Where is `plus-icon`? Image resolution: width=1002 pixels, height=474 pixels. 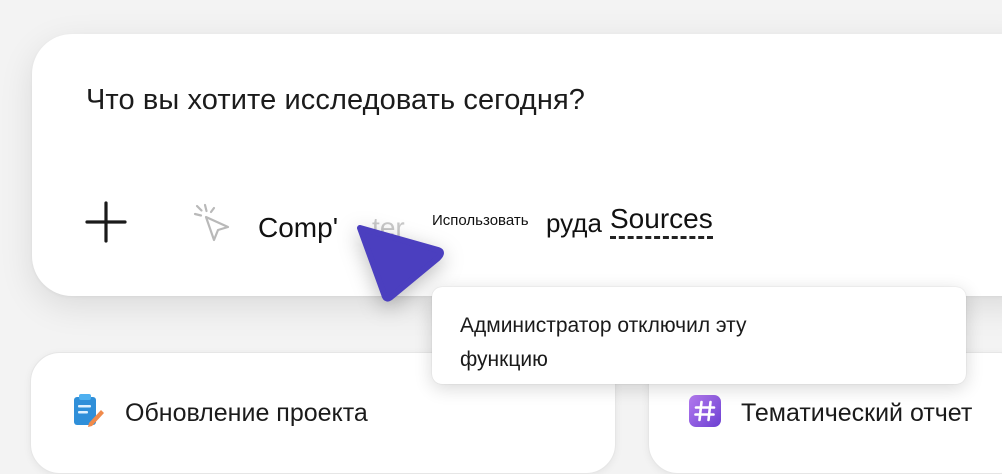
plus-icon is located at coordinates (106, 222).